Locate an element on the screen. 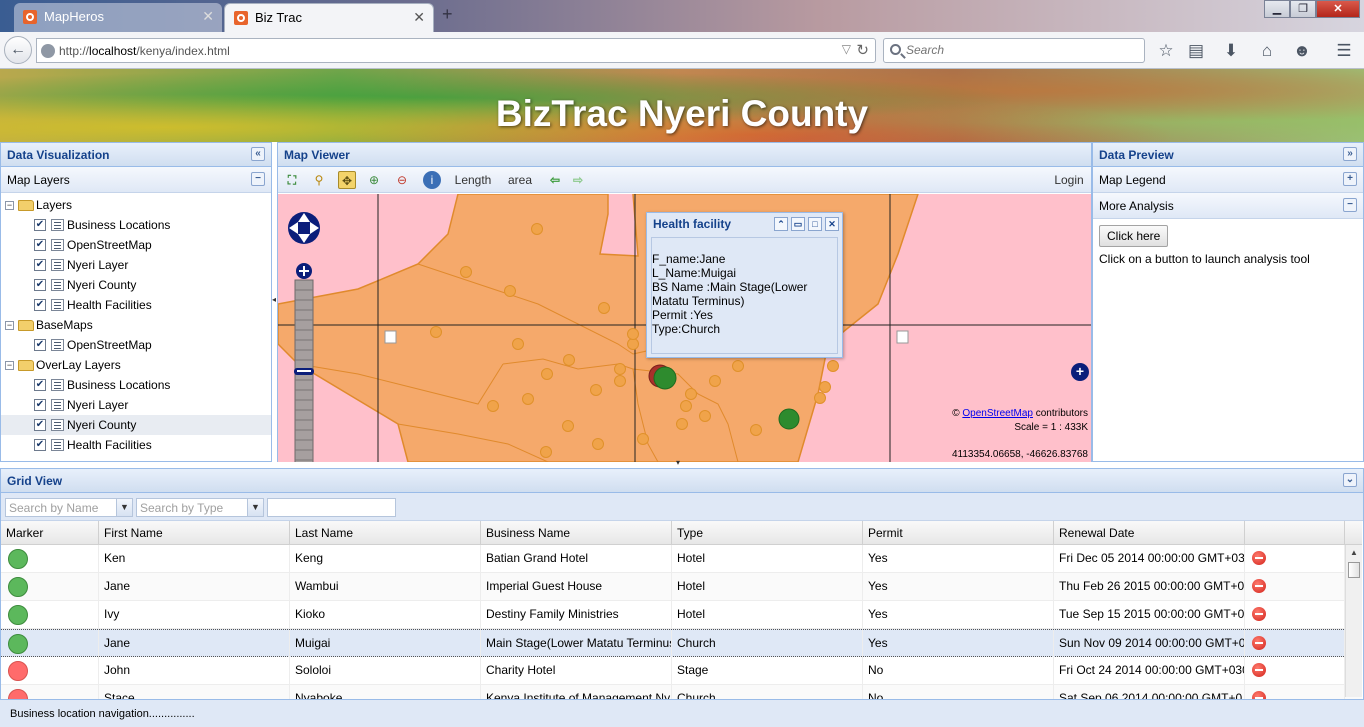 The image size is (1364, 727). col-permit: Permit is located at coordinates (958, 533).